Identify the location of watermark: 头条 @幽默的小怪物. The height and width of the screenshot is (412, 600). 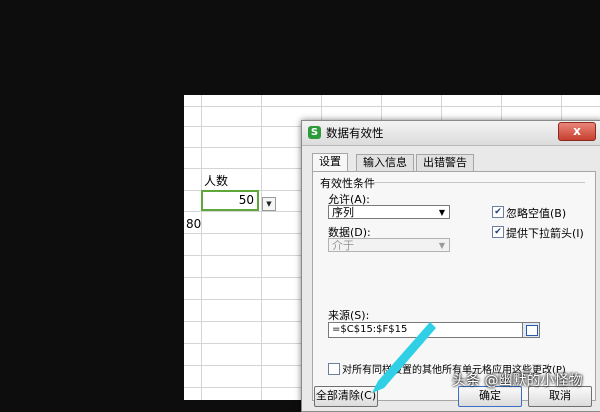
(517, 381).